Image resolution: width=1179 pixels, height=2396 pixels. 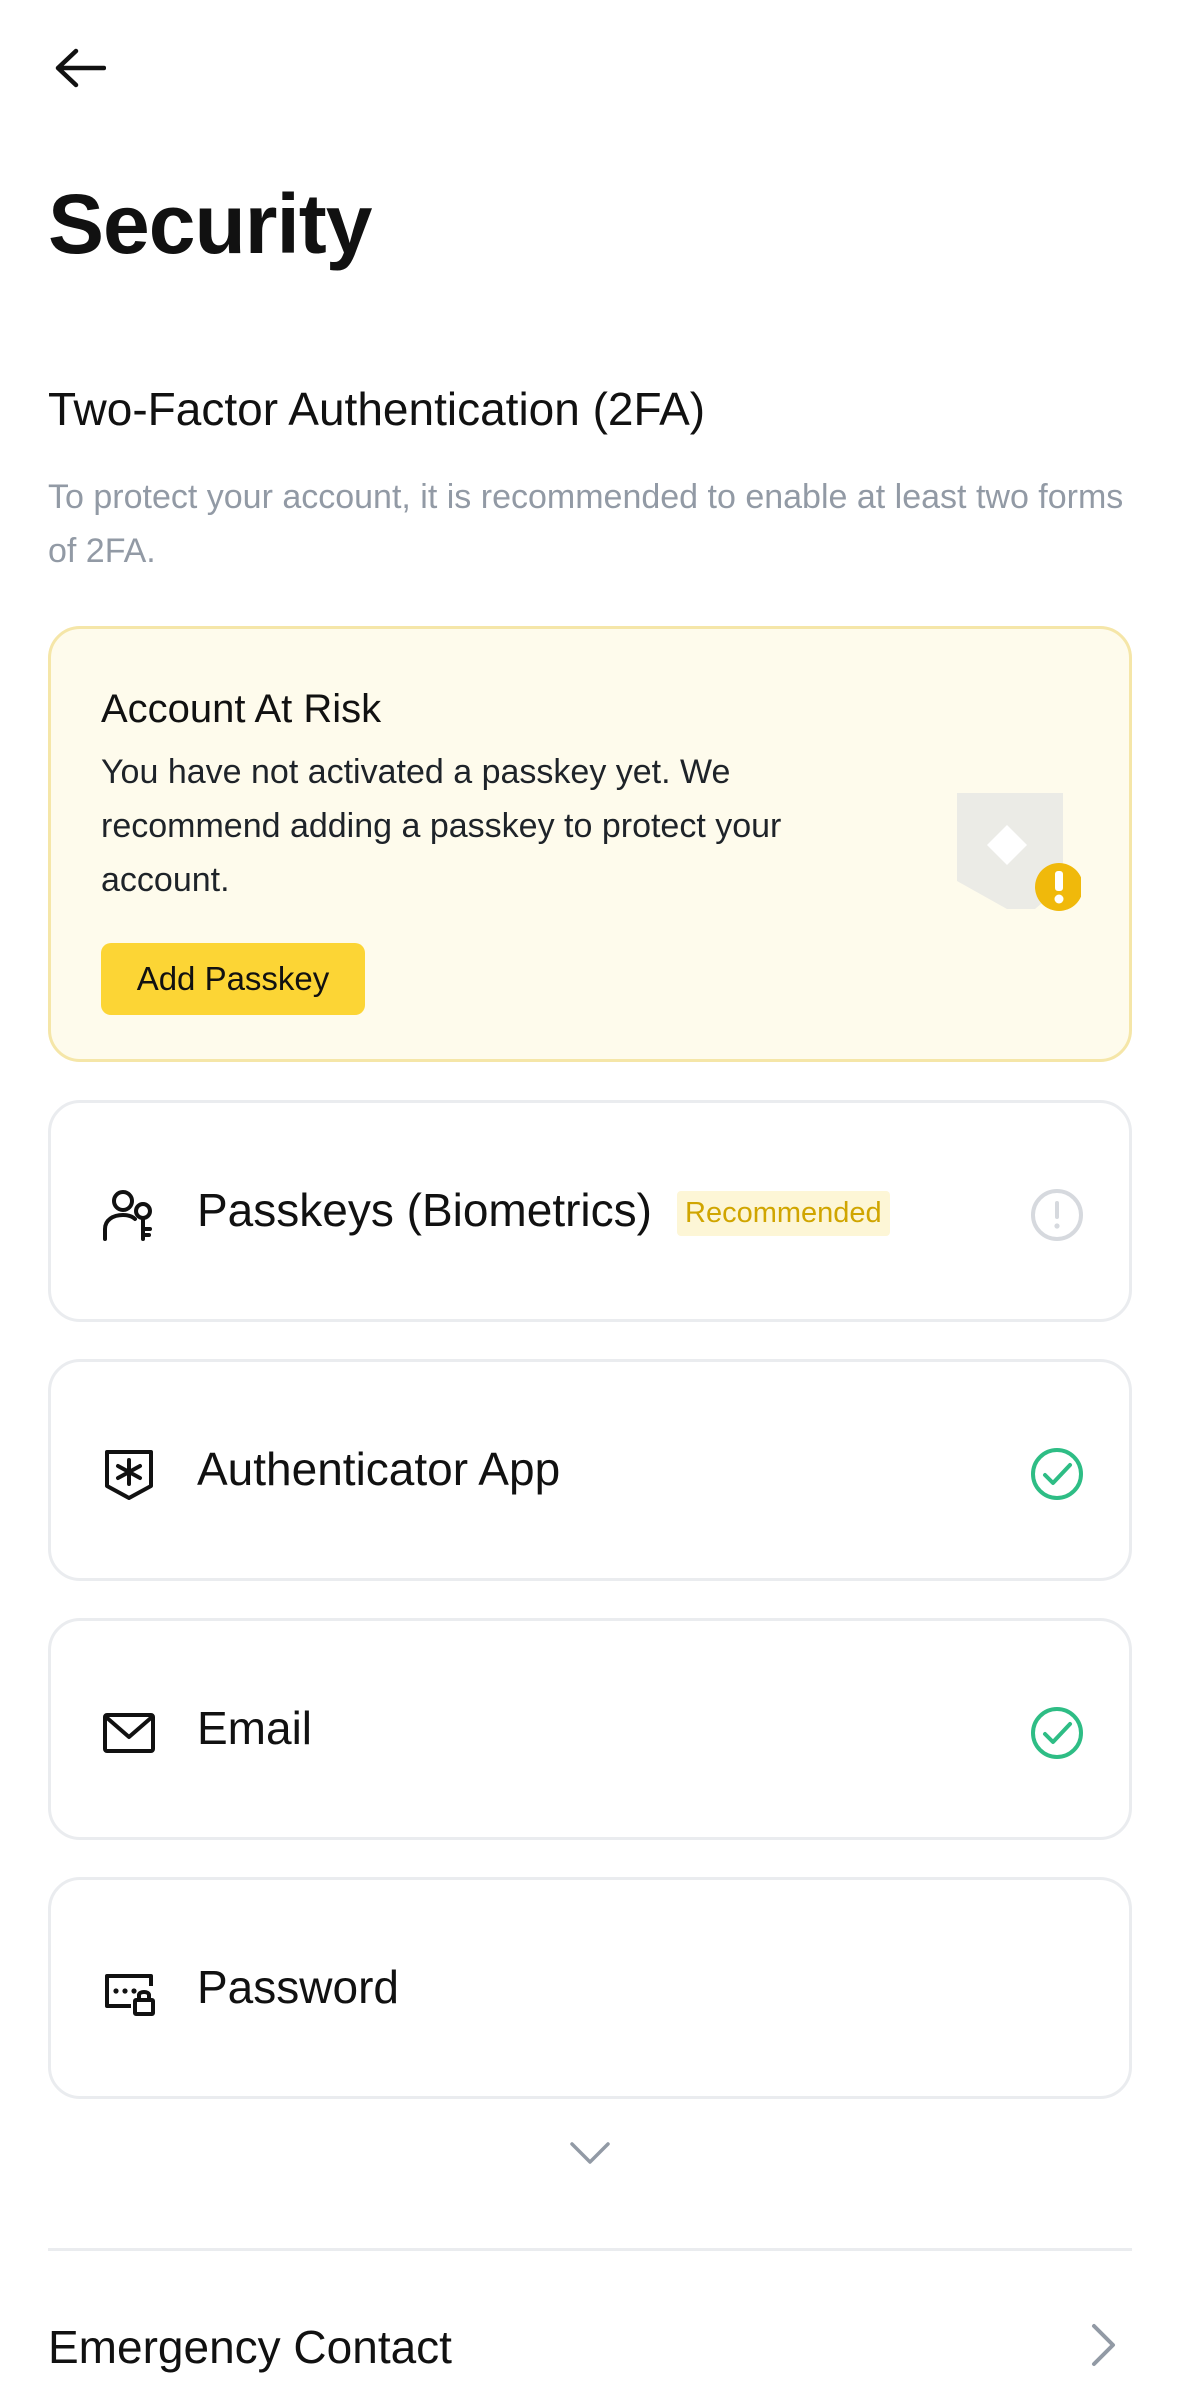 I want to click on method-email: Email, so click(x=590, y=1729).